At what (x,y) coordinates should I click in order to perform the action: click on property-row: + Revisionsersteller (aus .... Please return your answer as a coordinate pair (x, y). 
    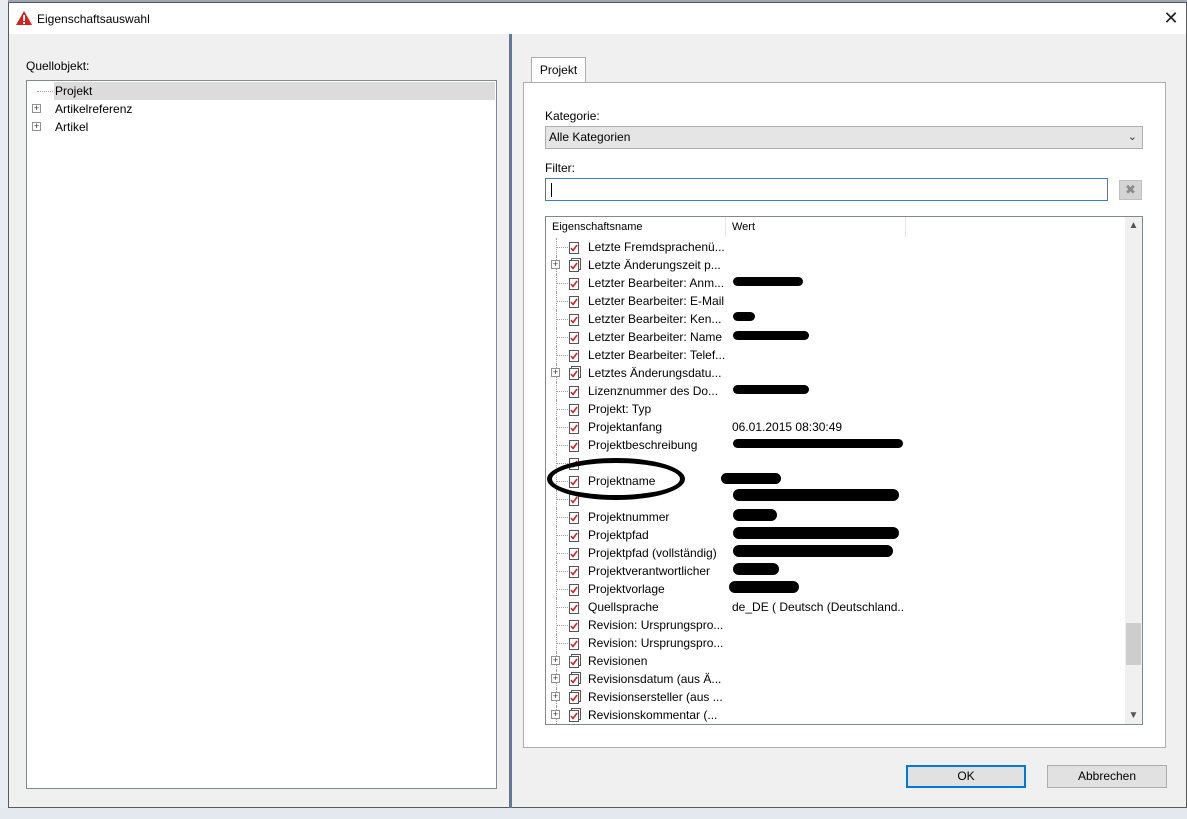
    Looking at the image, I should click on (836, 697).